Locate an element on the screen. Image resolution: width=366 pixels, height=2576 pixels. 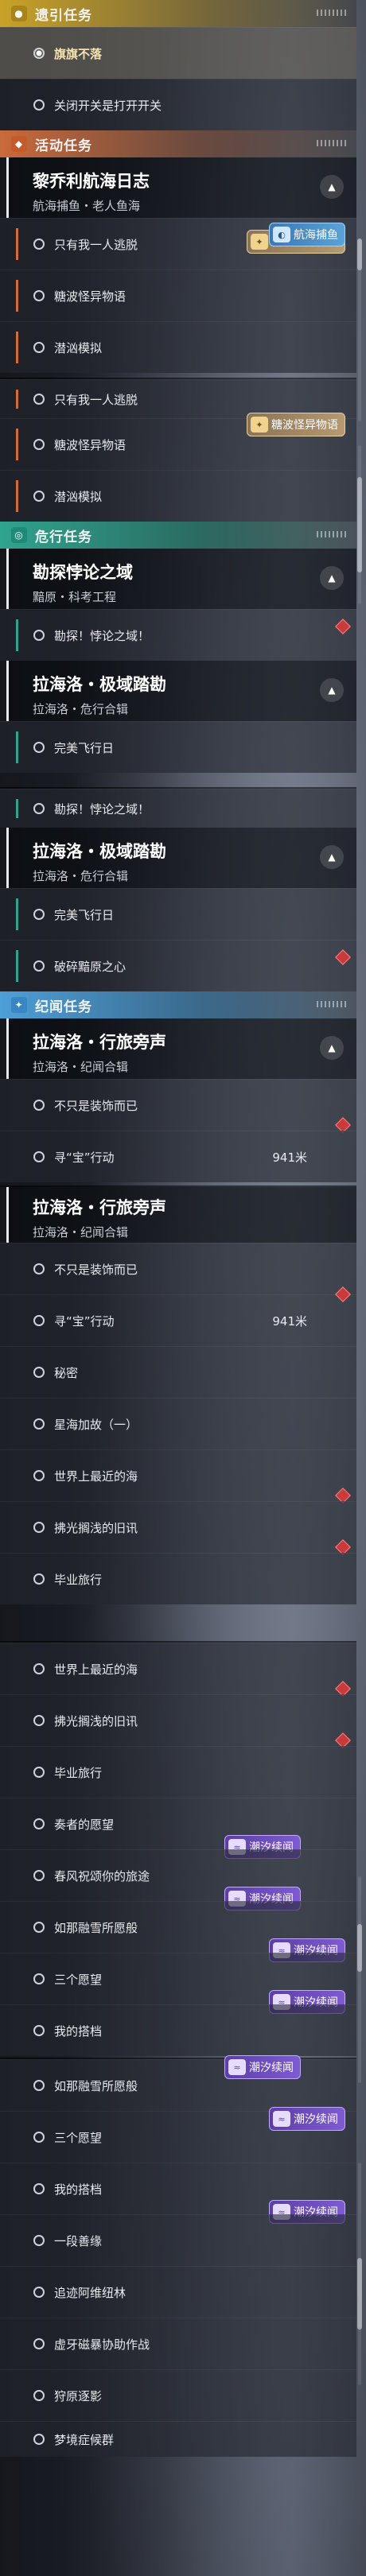
category-header-event: ◆ 活动任务 is located at coordinates (178, 143).